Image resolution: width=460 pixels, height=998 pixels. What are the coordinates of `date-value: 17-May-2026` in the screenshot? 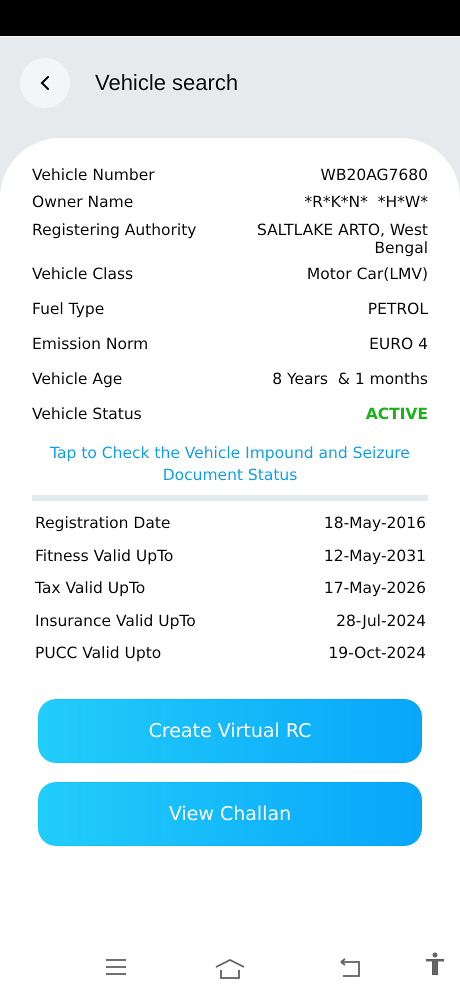 It's located at (375, 588).